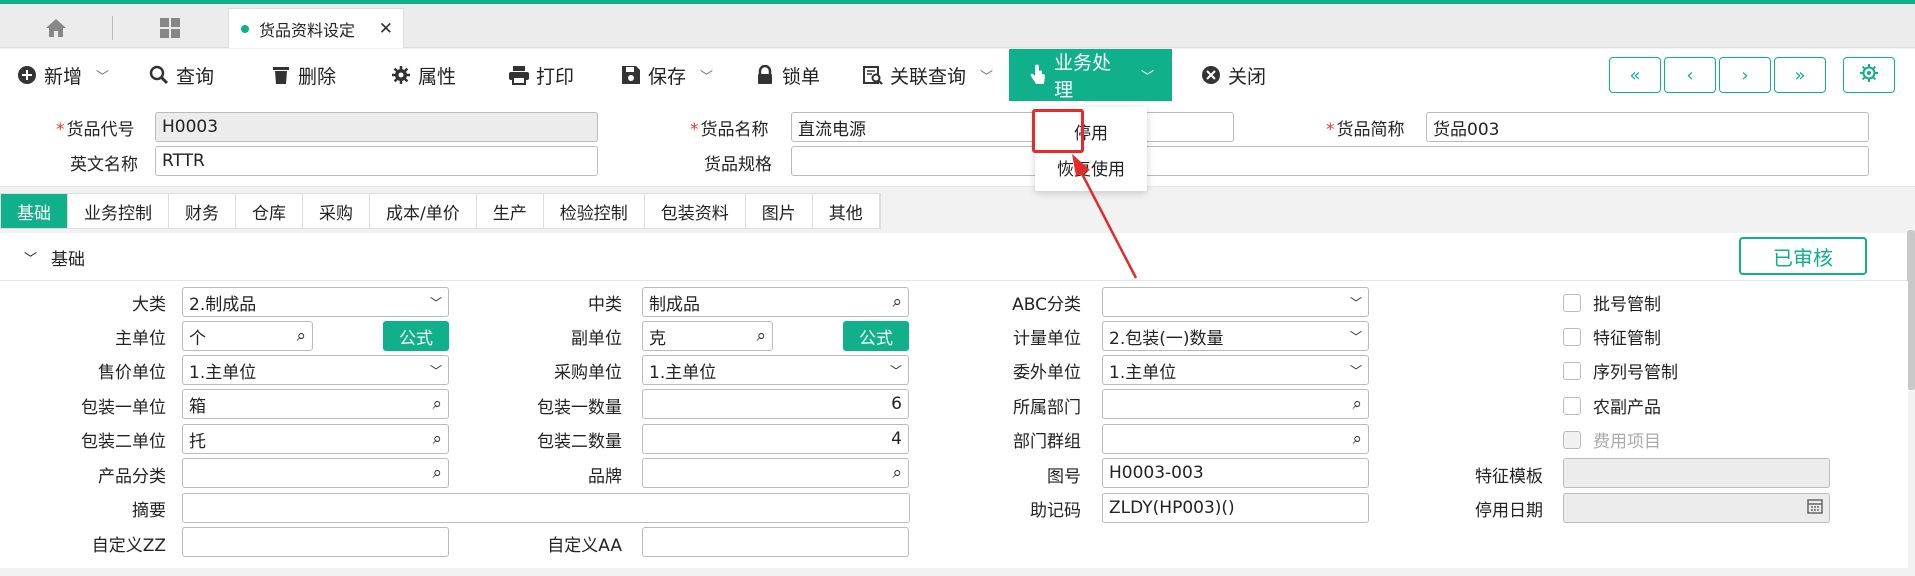  I want to click on agri-product-label: 农副产品, so click(1627, 408).